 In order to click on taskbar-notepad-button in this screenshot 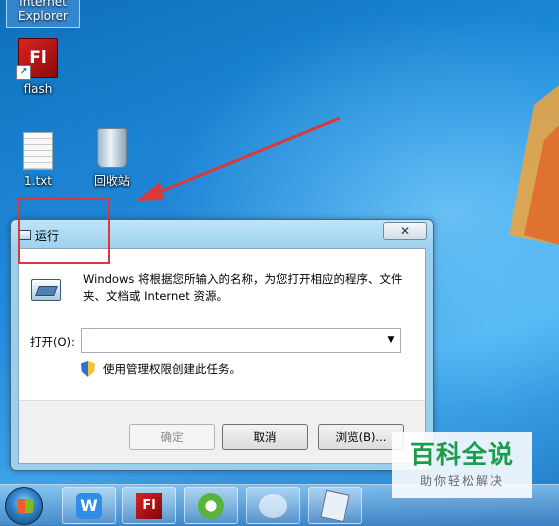, I will do `click(335, 505)`.